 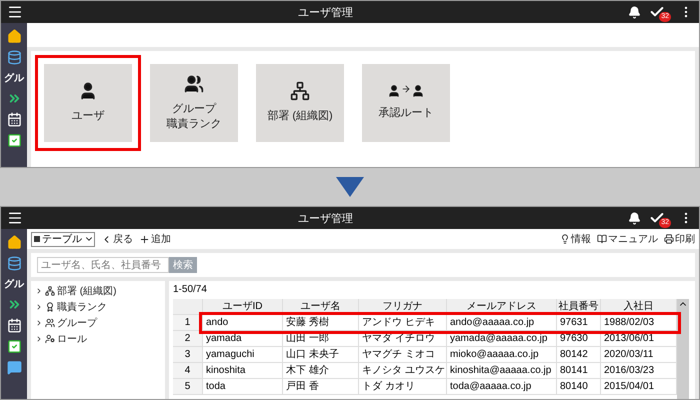 What do you see at coordinates (575, 239) in the screenshot?
I see `toolbar-link: 情報` at bounding box center [575, 239].